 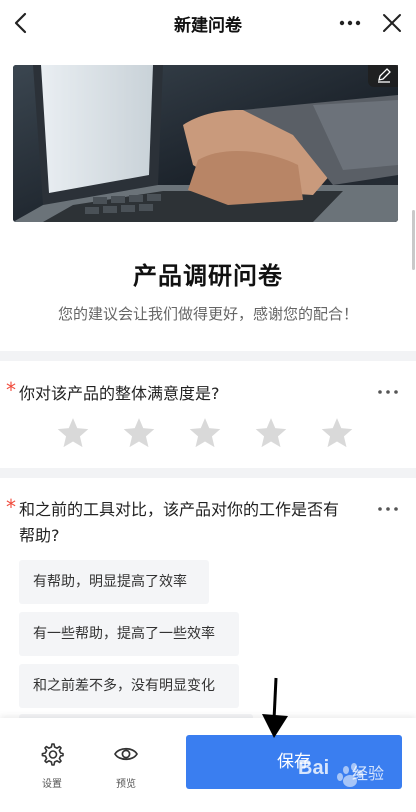 I want to click on rating-stars, so click(x=211, y=434).